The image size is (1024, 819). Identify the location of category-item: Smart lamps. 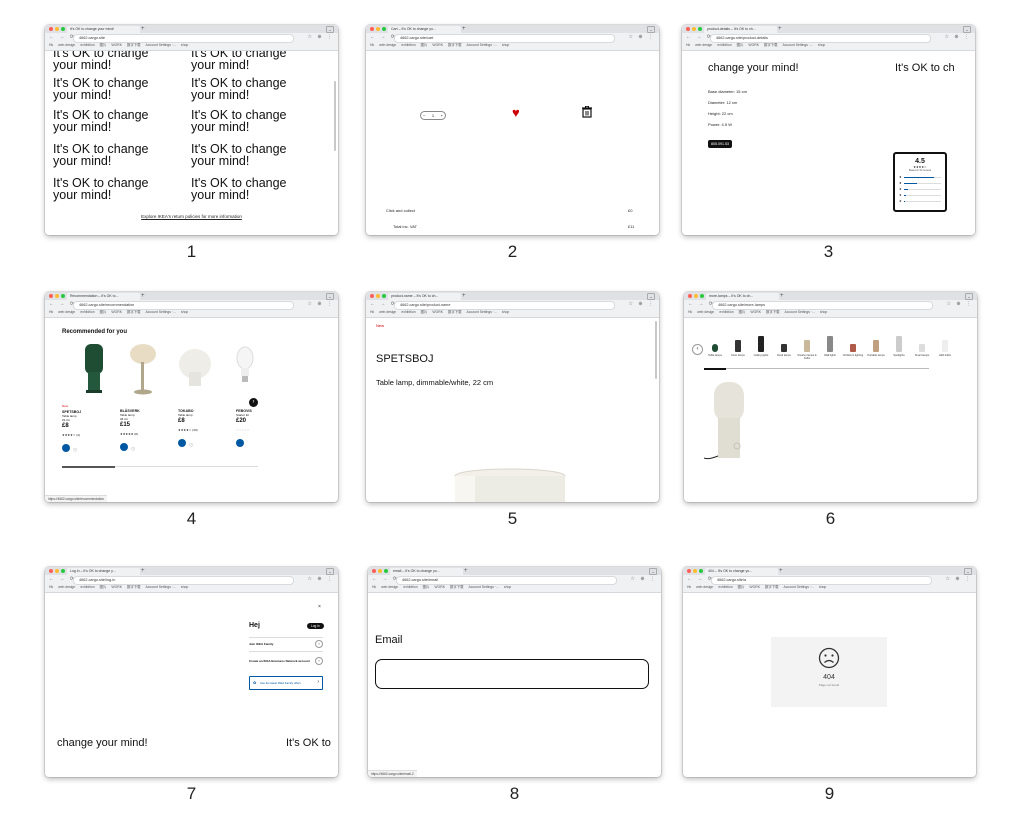
(922, 344).